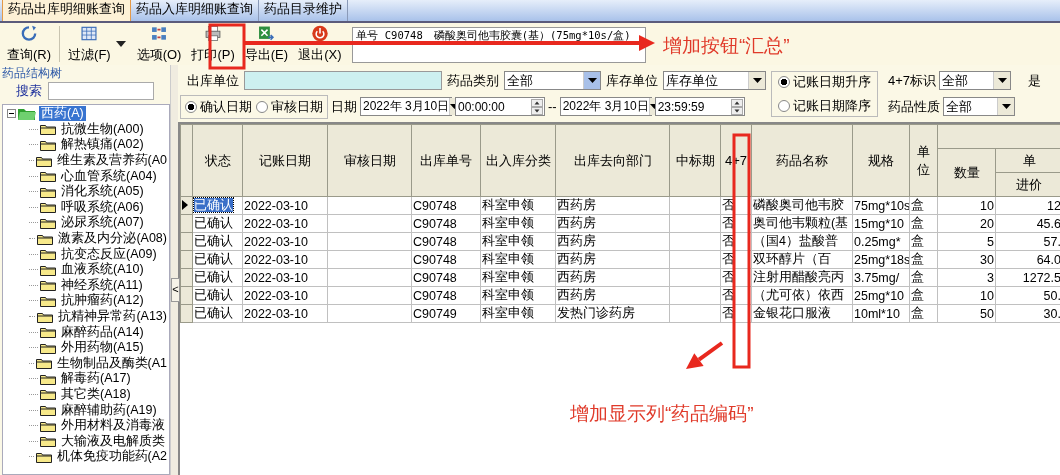 This screenshot has width=1060, height=475. What do you see at coordinates (576, 295) in the screenshot?
I see `table-cell: 西药房` at bounding box center [576, 295].